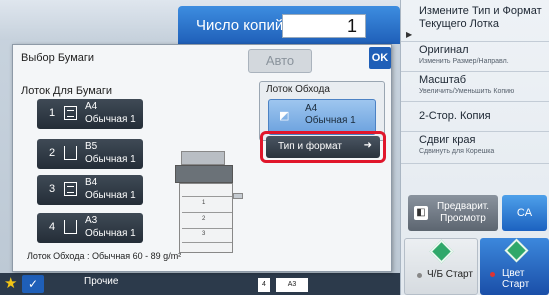 The width and height of the screenshot is (549, 295). I want to click on tray-number: 3, so click(52, 189).